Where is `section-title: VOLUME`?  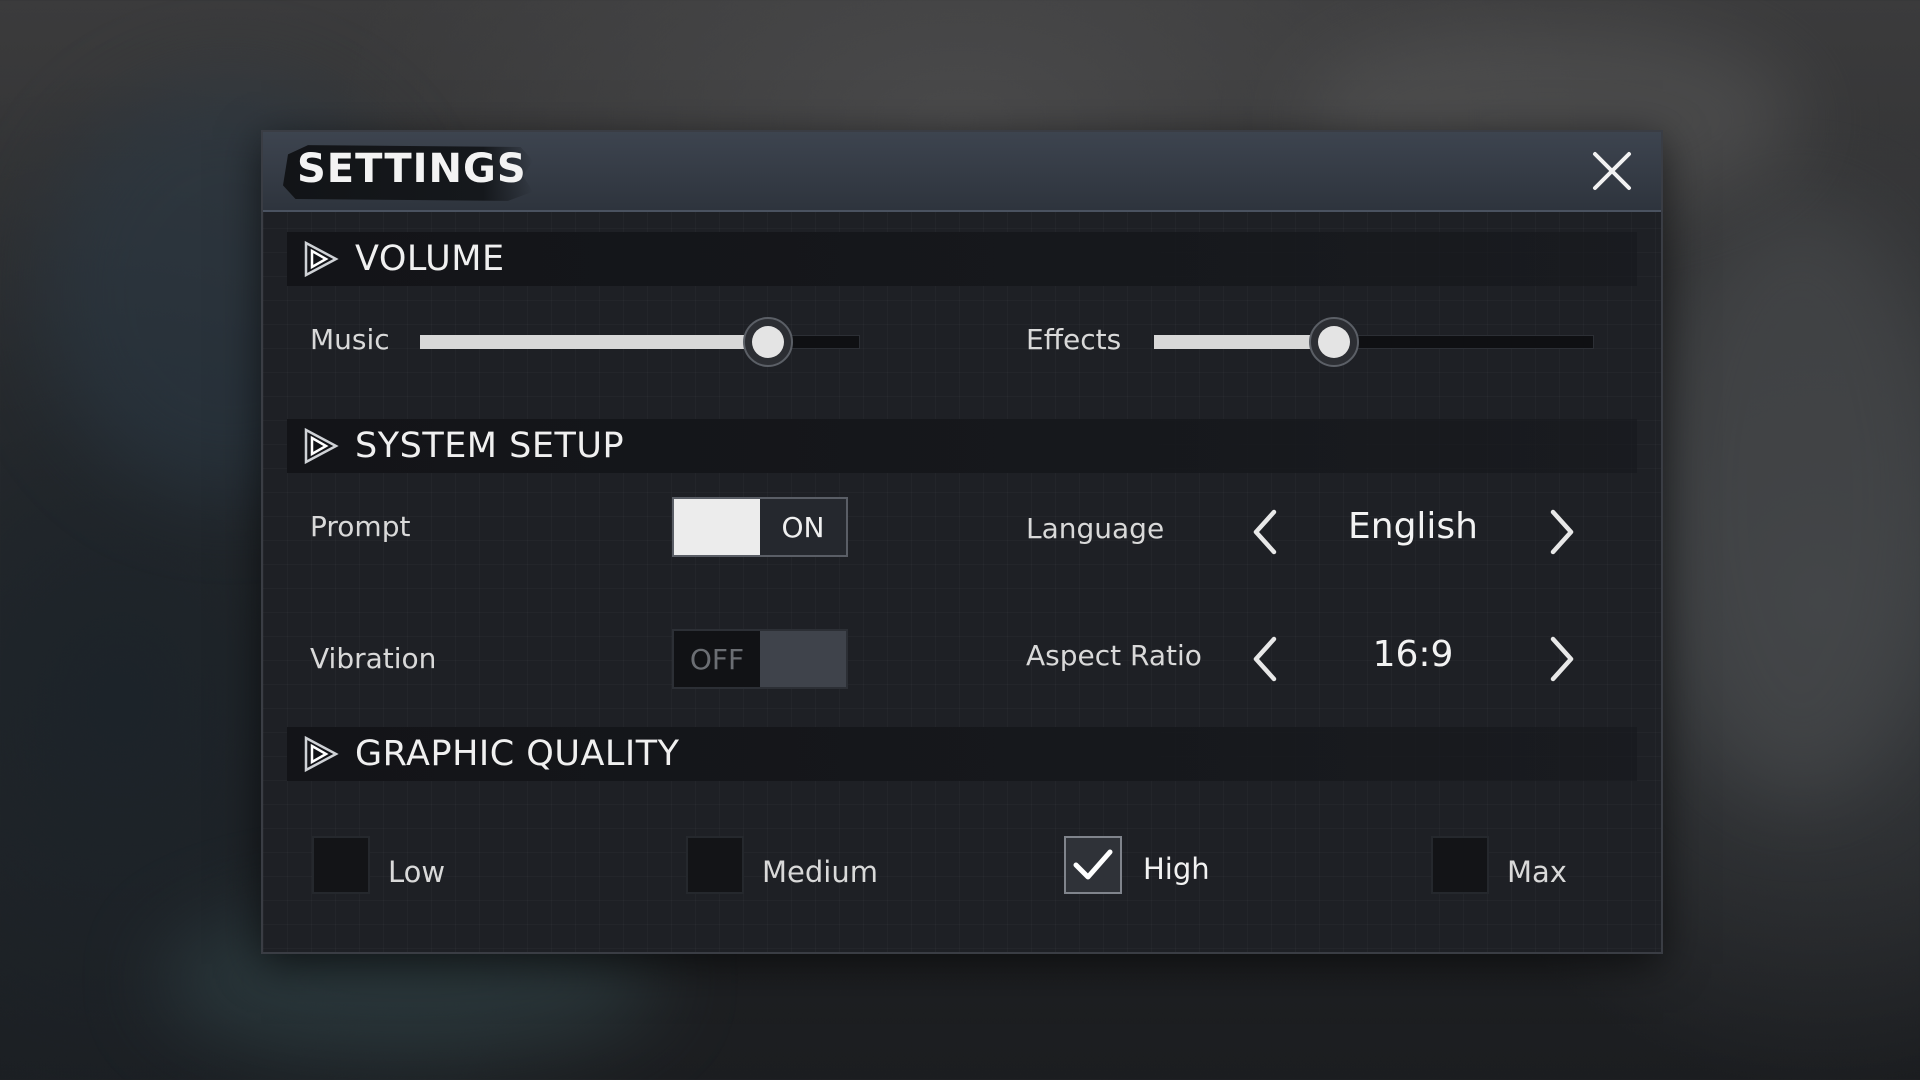
section-title: VOLUME is located at coordinates (430, 259).